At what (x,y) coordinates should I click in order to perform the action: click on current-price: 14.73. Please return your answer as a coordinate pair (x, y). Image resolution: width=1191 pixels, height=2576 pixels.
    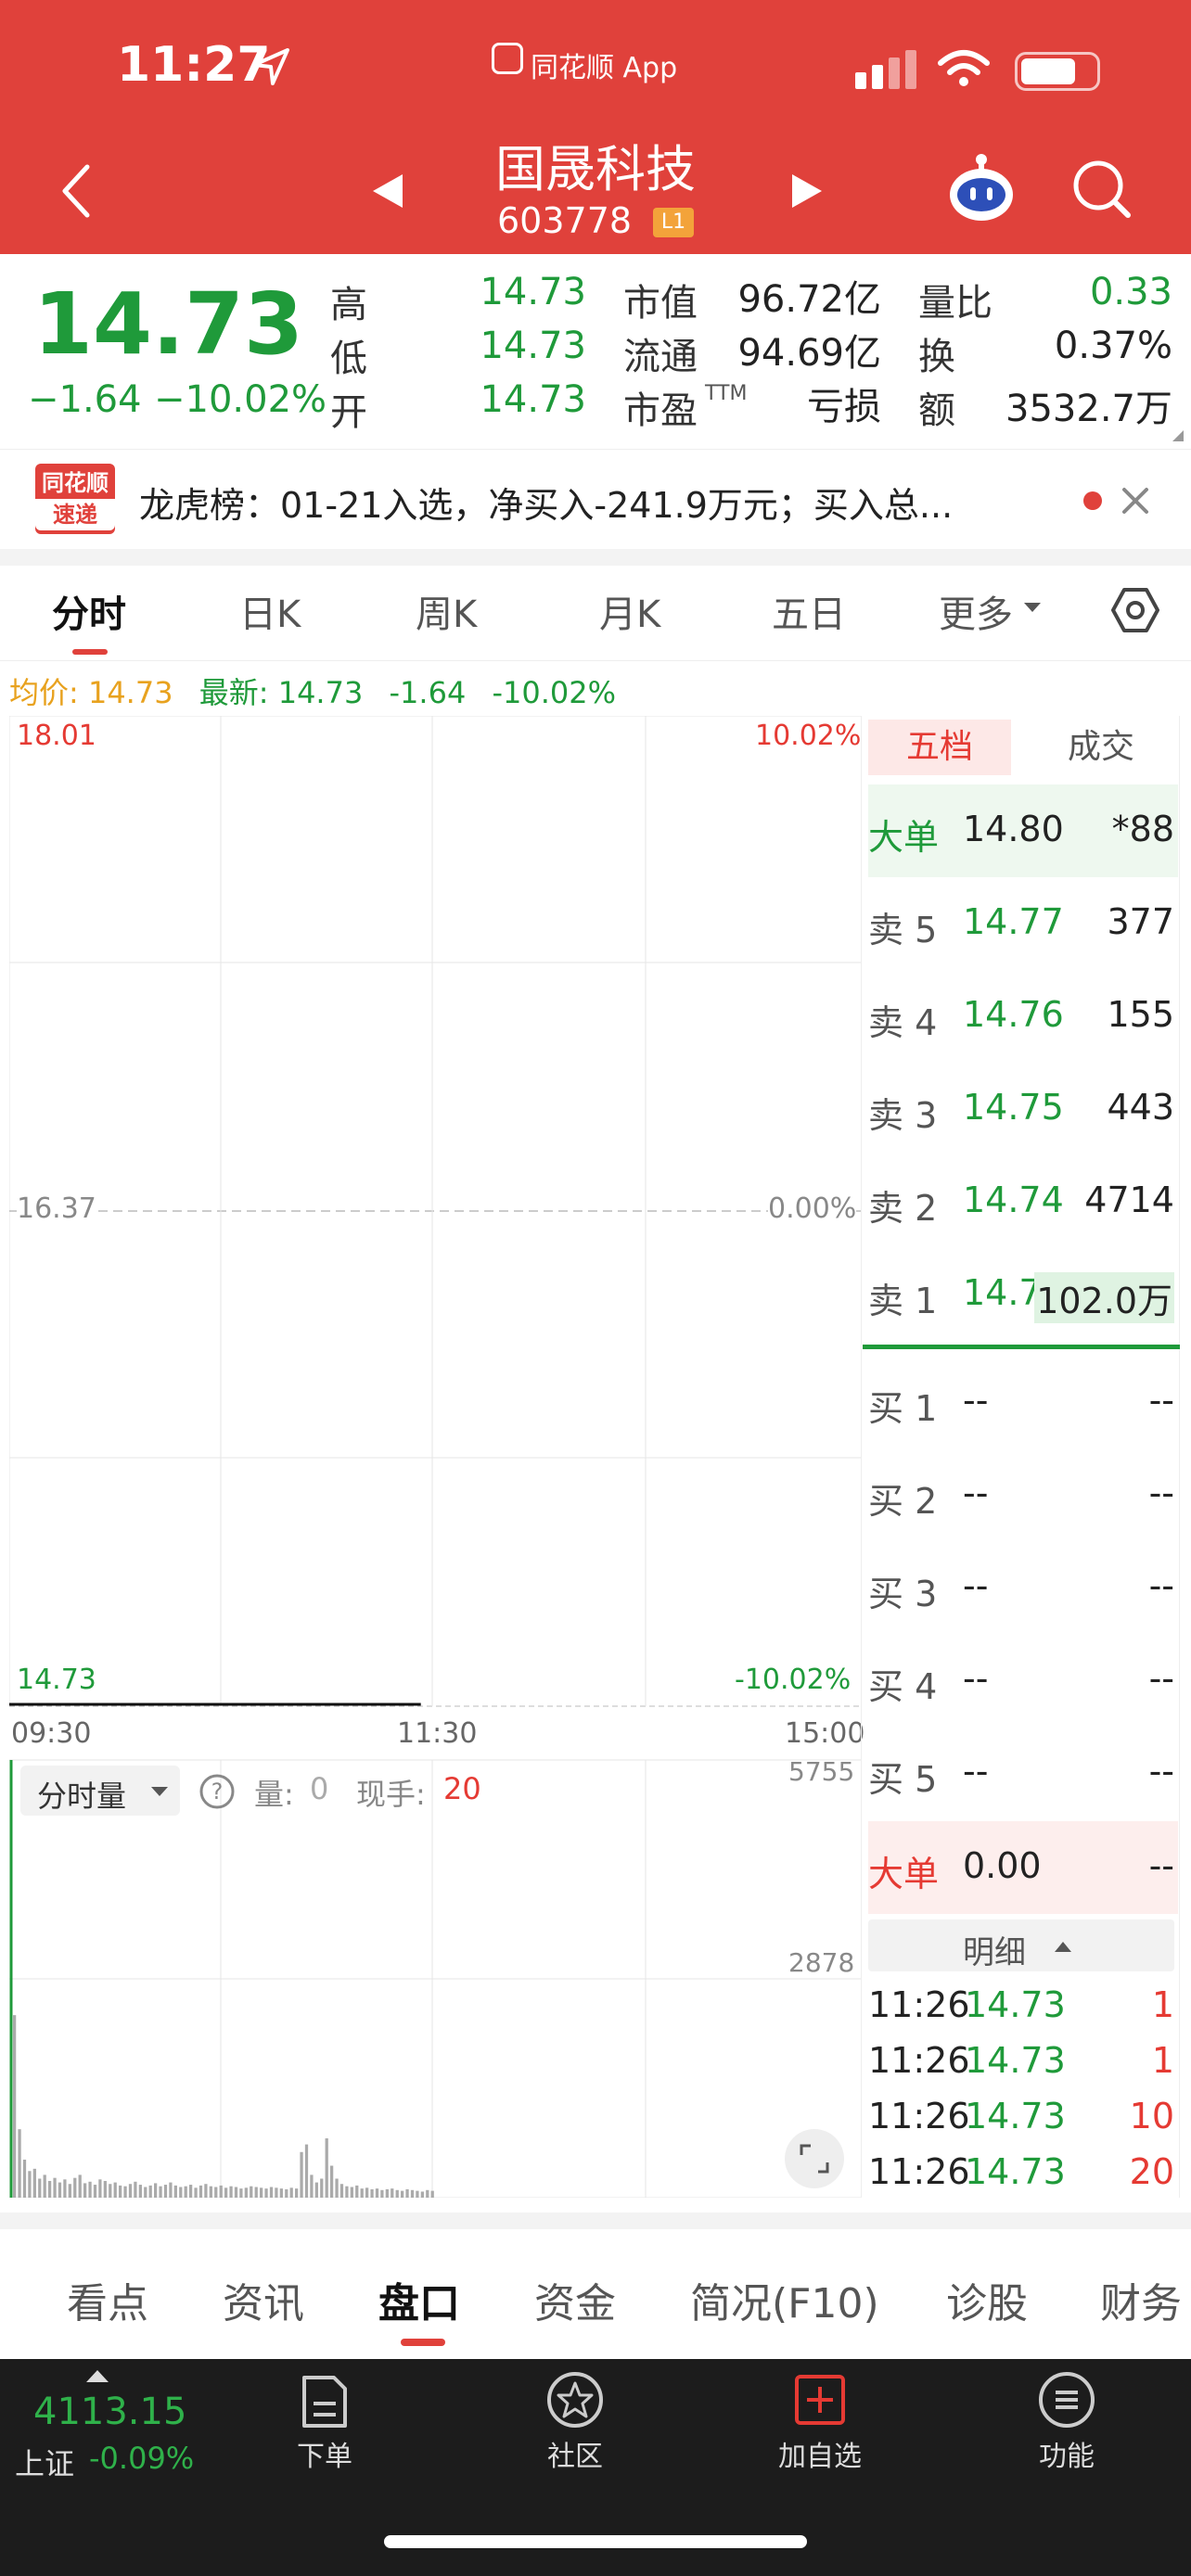
    Looking at the image, I should click on (168, 324).